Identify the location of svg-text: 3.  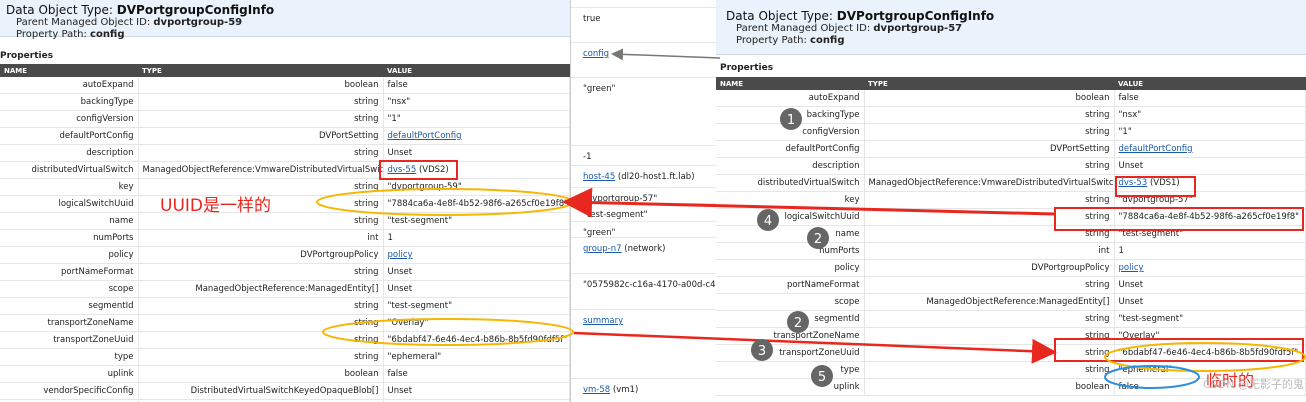
(762, 351).